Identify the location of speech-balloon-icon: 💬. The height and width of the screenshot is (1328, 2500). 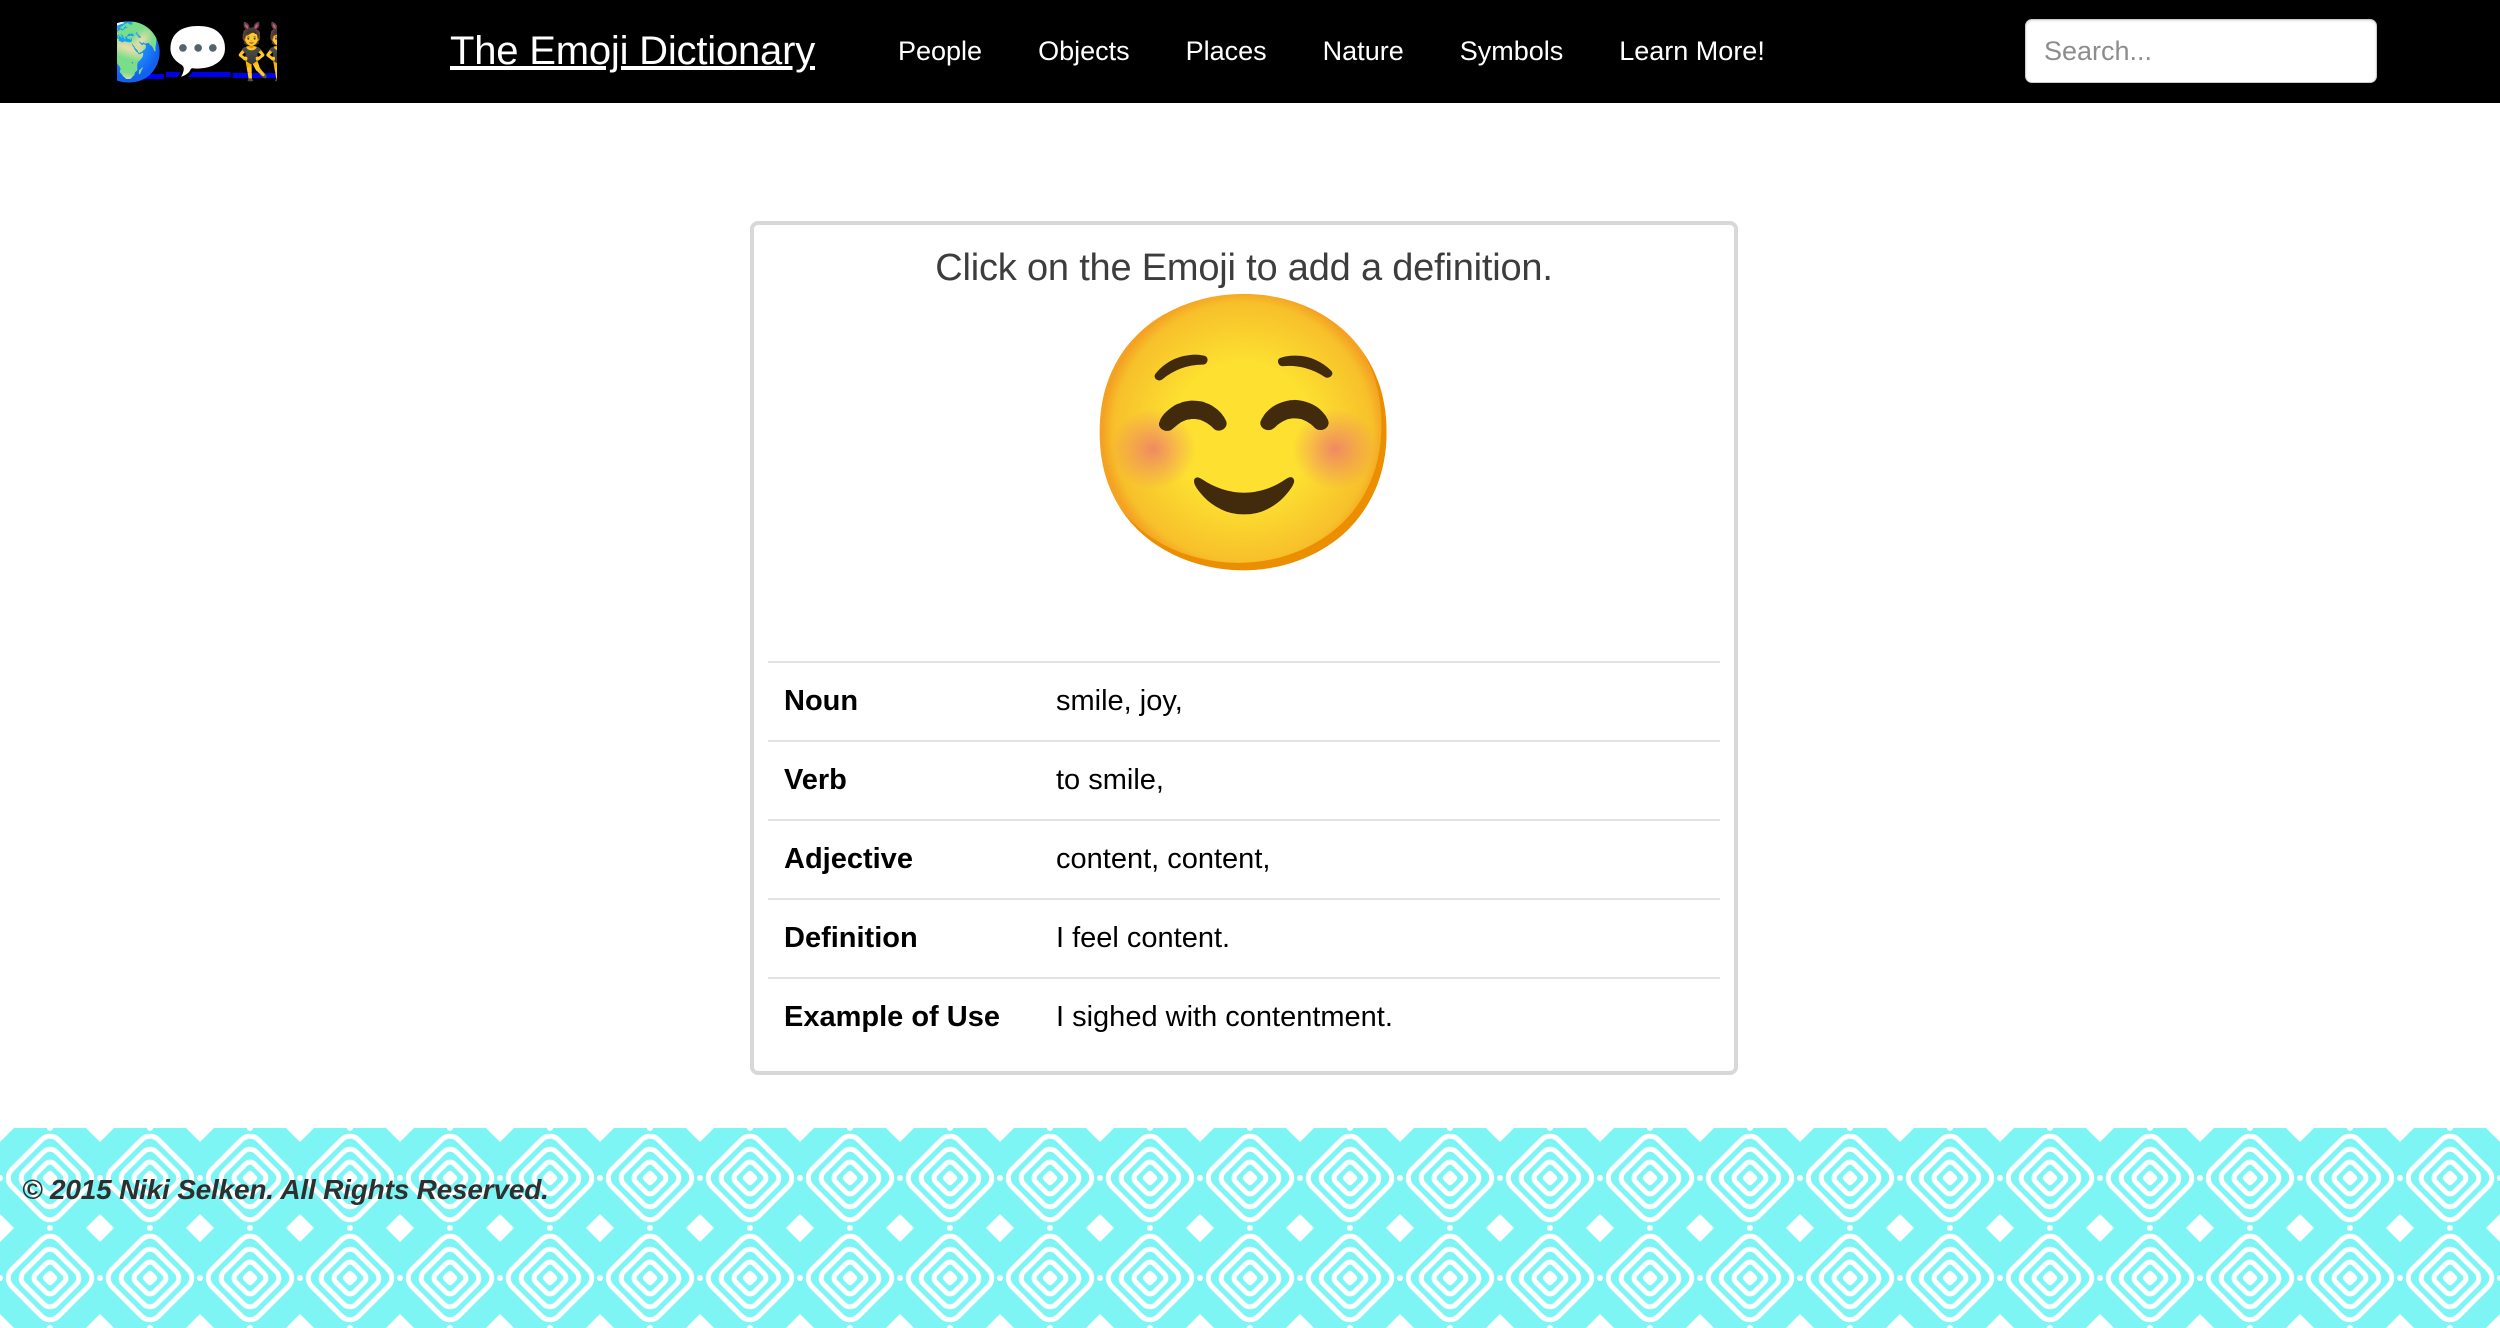
(198, 51).